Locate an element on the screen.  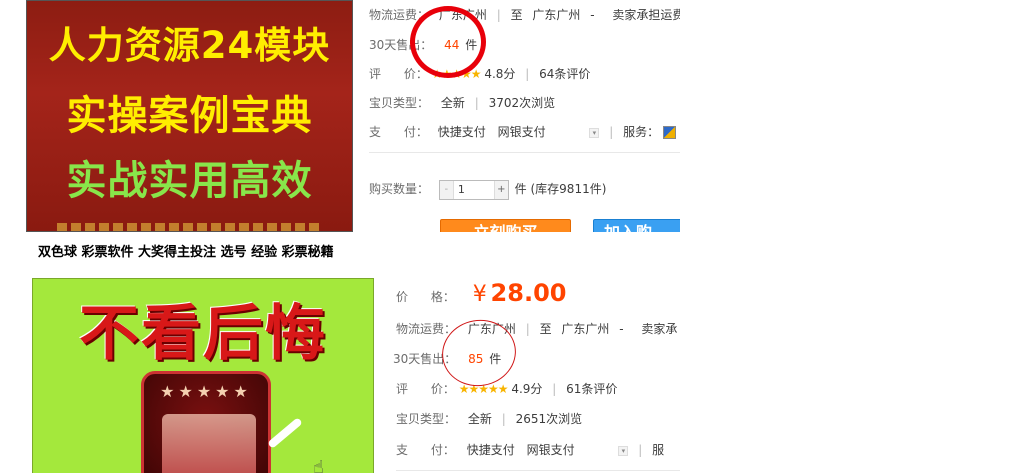
price-row: 价 格： ¥ 28.00 is located at coordinates (481, 295).